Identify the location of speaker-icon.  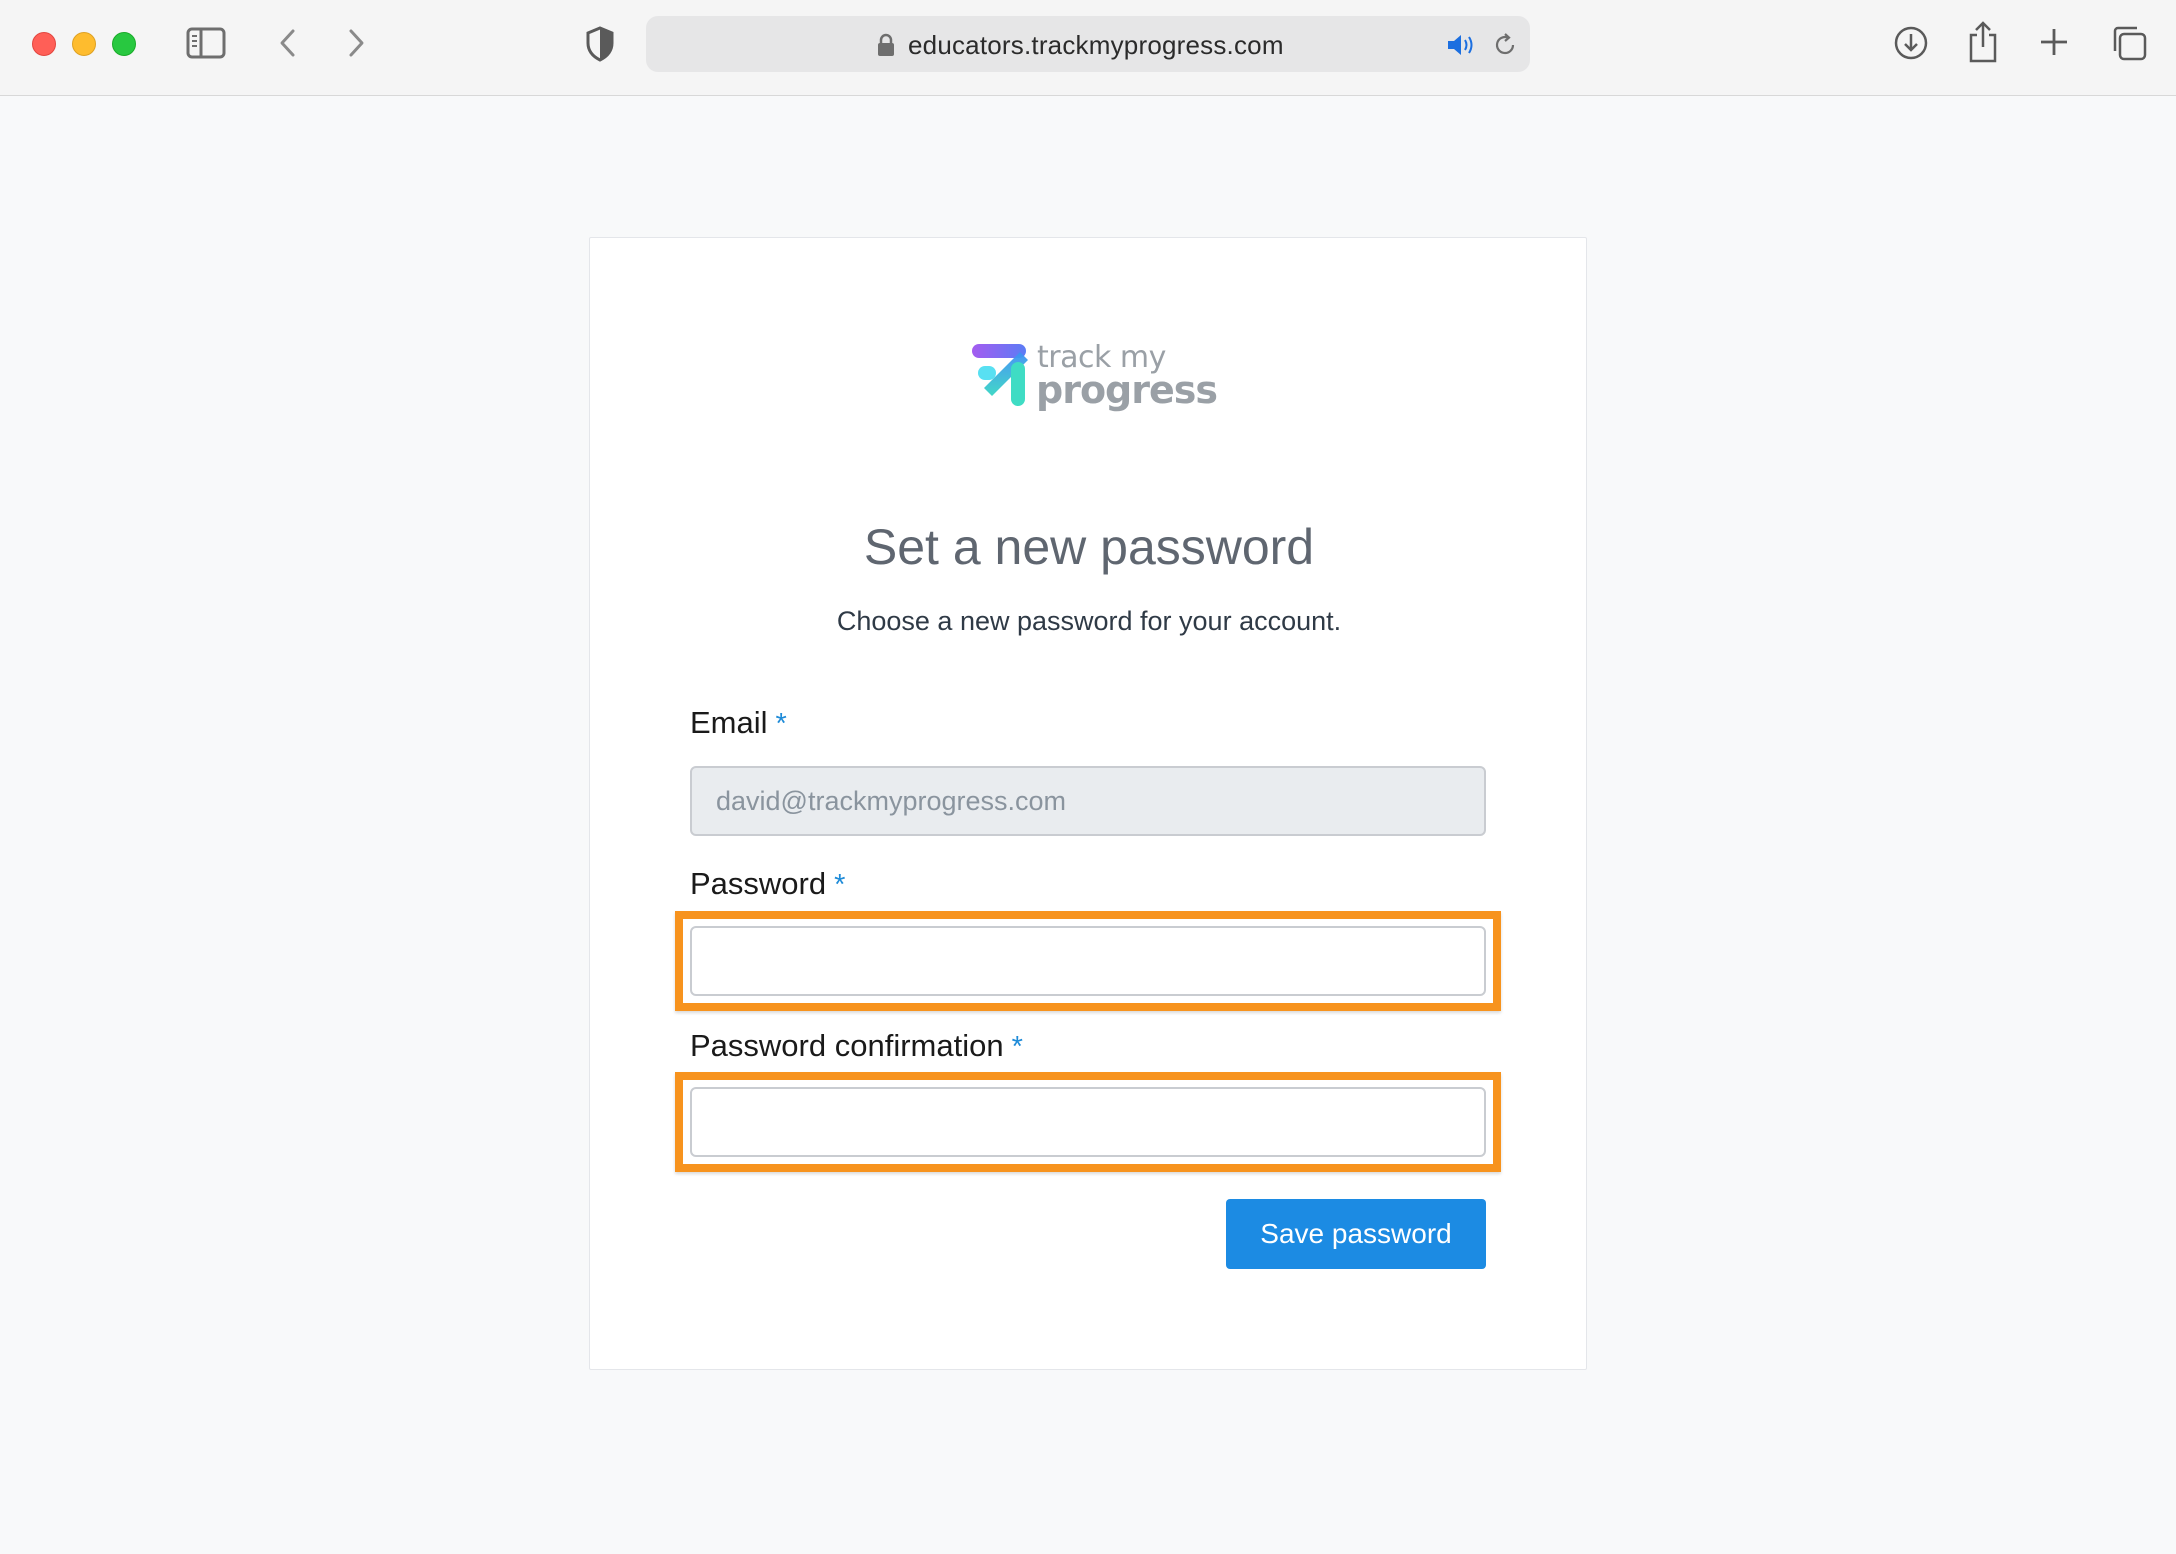
(1461, 45).